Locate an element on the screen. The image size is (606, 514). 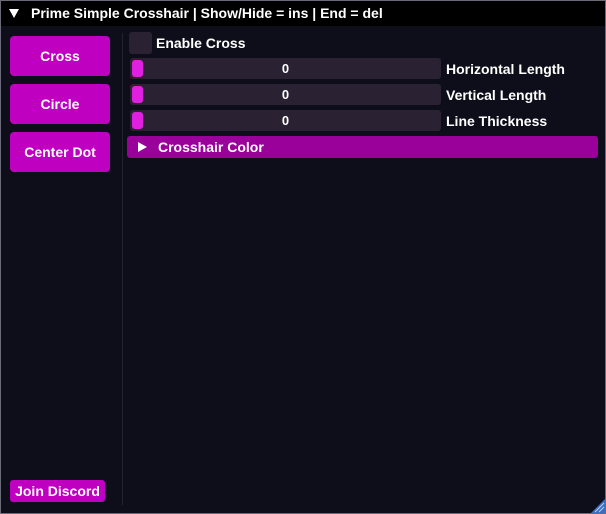
resize-grip-icon is located at coordinates (598, 506).